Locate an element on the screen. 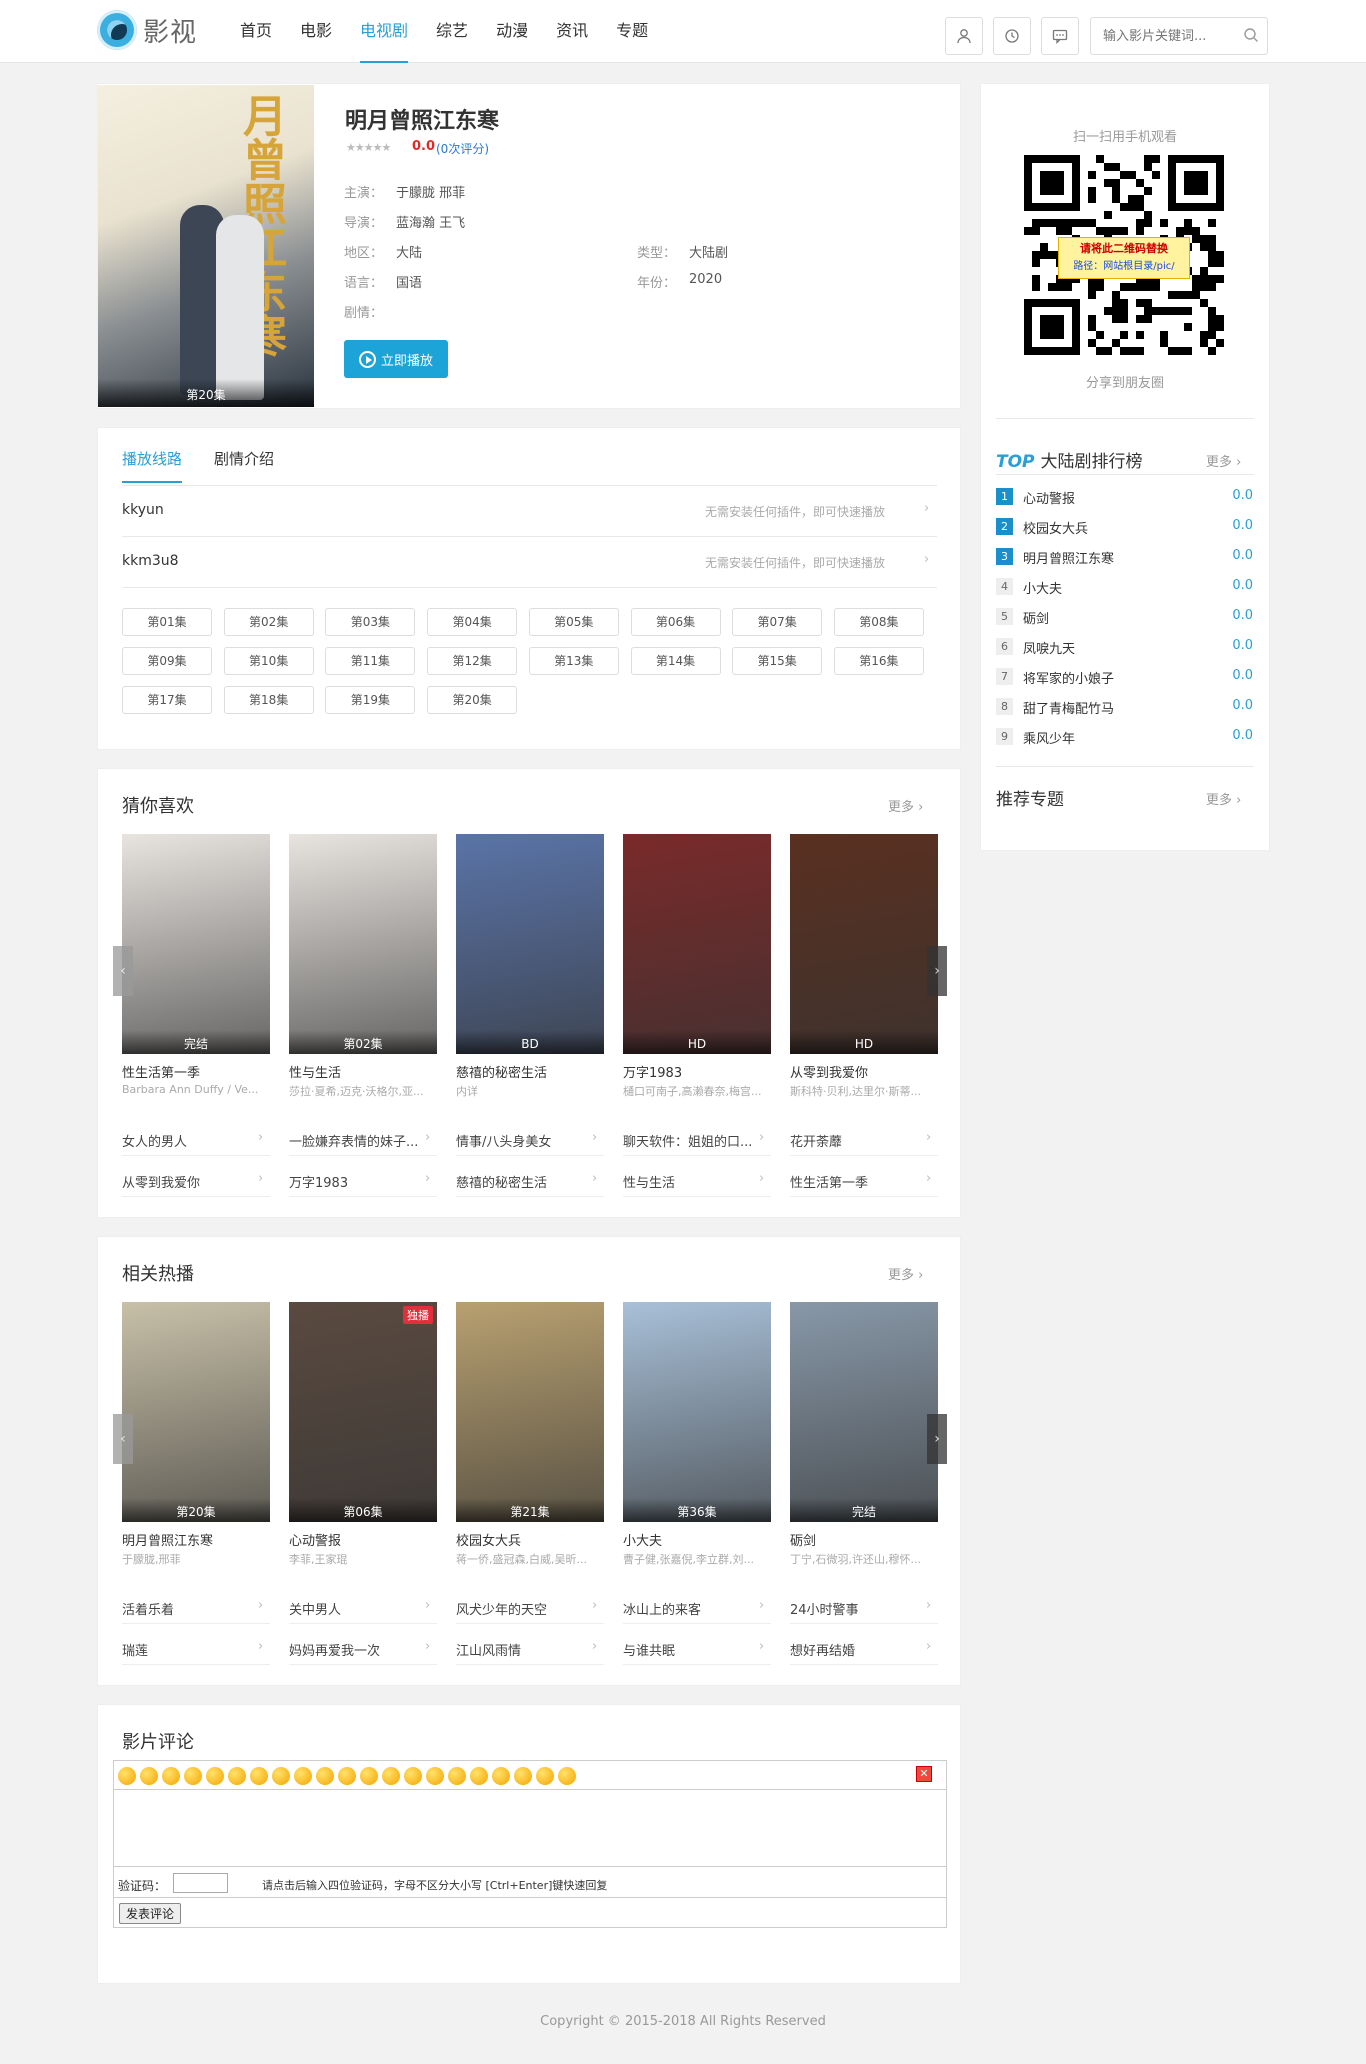 The image size is (1366, 2064). rank-item-title: 明月曾照江东寒 is located at coordinates (1068, 557).